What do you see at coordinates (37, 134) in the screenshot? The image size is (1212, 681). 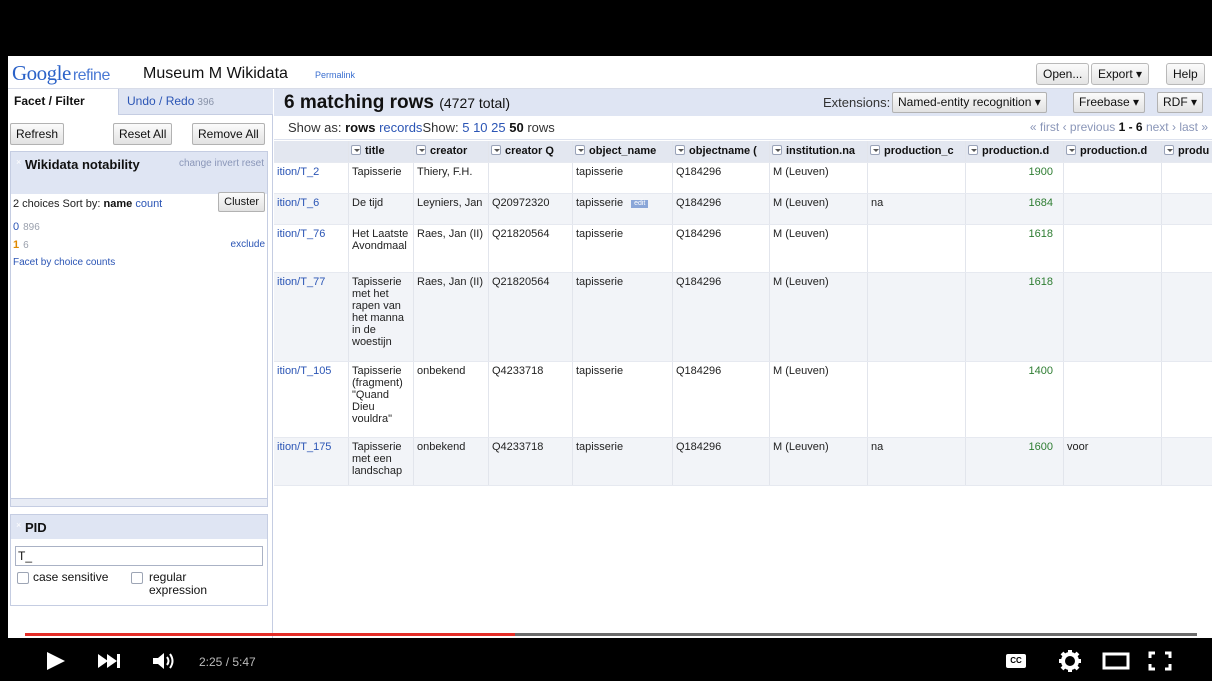 I see `refresh-button: Refresh` at bounding box center [37, 134].